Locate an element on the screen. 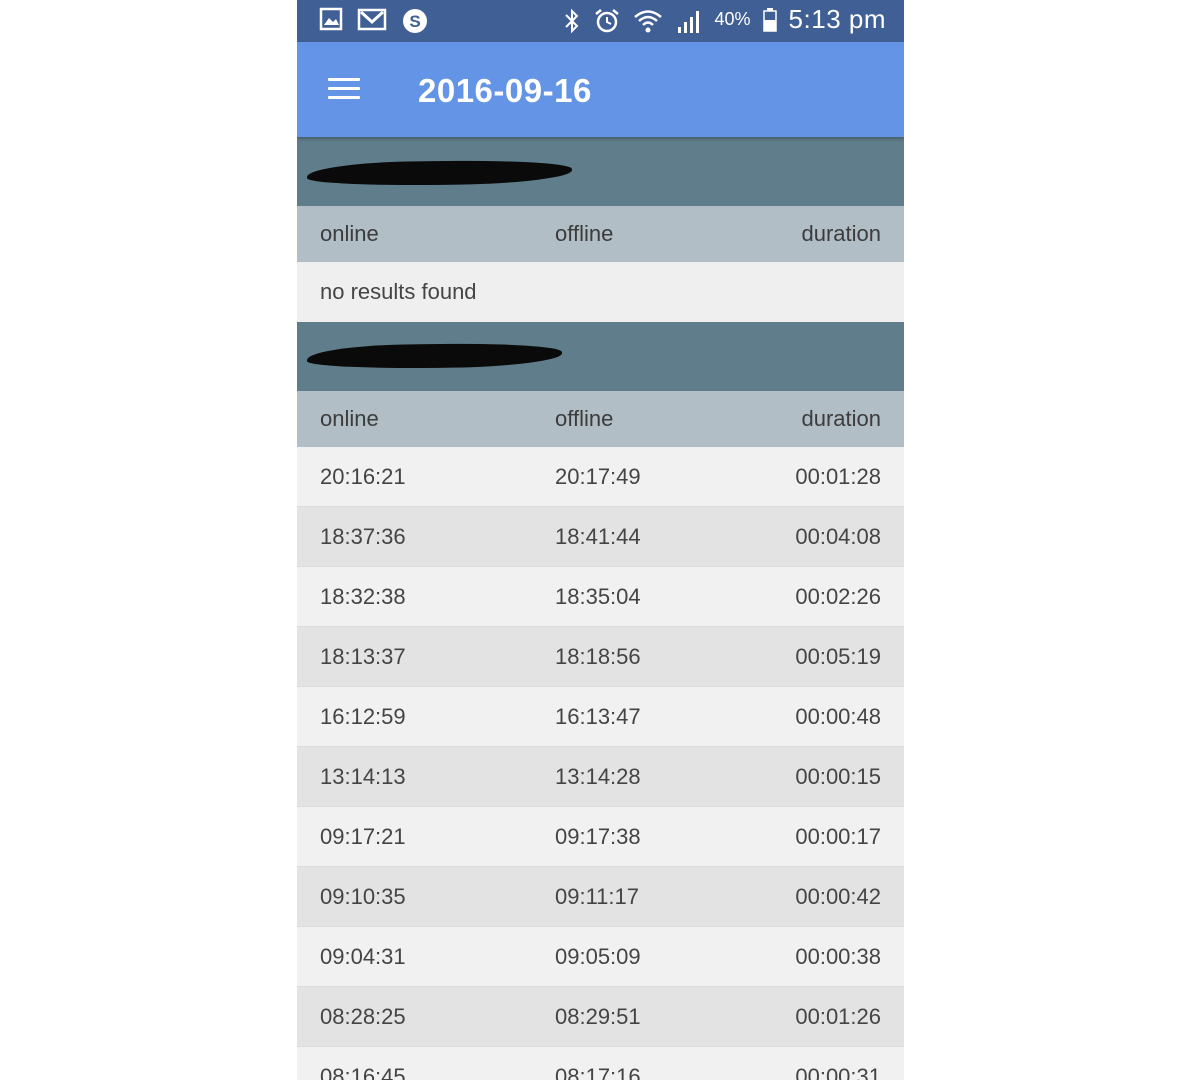 The image size is (1200, 1080). table-row: 18:32:38 18:35:04 00:02:26 is located at coordinates (600, 597).